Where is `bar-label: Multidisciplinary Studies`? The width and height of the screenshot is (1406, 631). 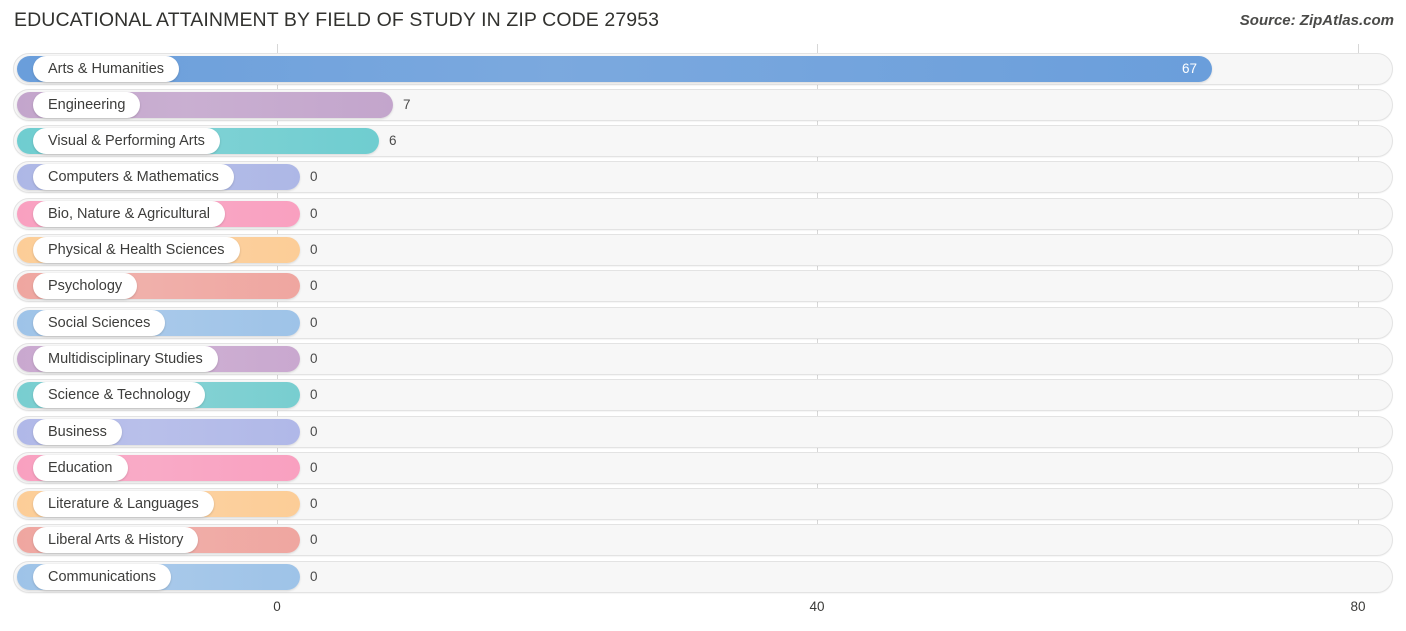
bar-label: Multidisciplinary Studies is located at coordinates (125, 358).